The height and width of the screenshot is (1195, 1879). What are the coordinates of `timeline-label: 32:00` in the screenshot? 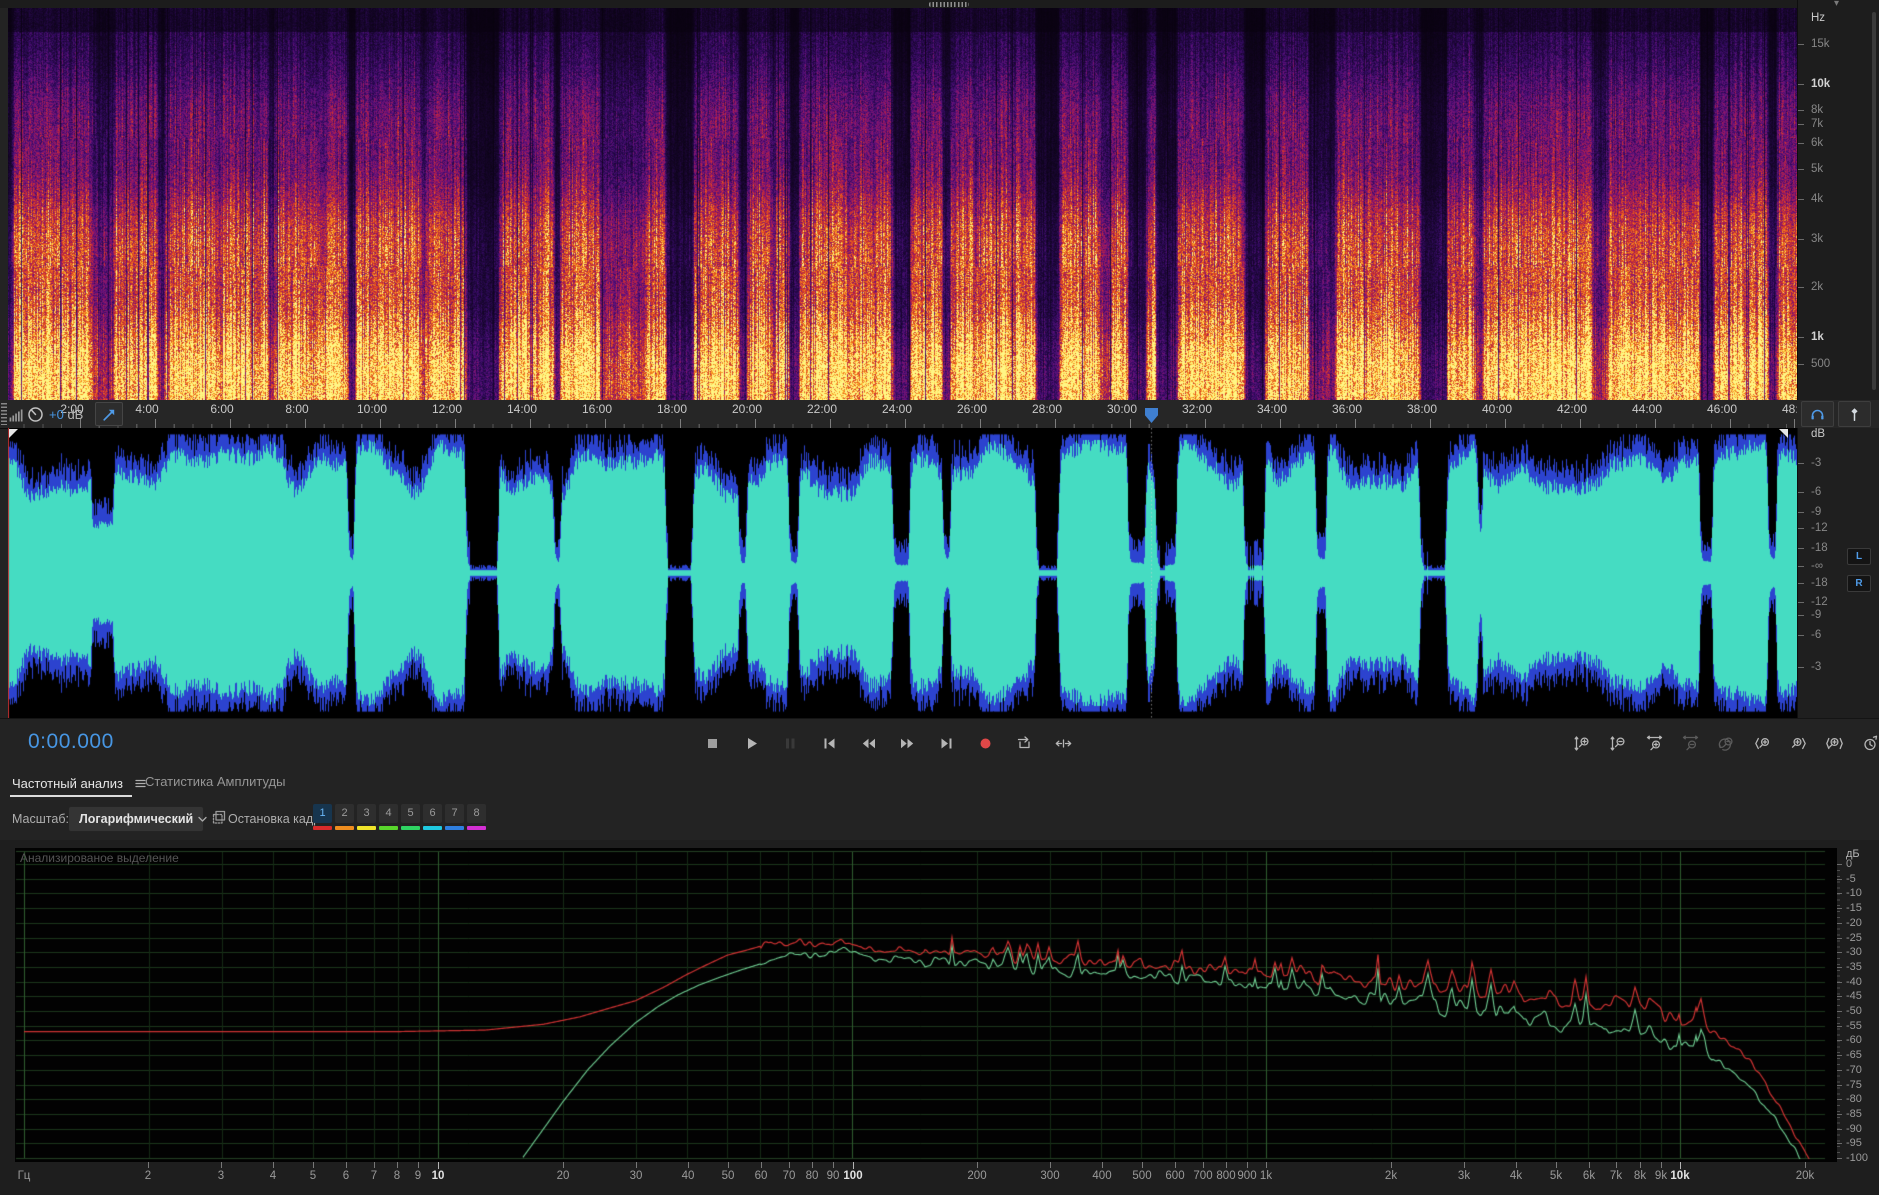 It's located at (1197, 409).